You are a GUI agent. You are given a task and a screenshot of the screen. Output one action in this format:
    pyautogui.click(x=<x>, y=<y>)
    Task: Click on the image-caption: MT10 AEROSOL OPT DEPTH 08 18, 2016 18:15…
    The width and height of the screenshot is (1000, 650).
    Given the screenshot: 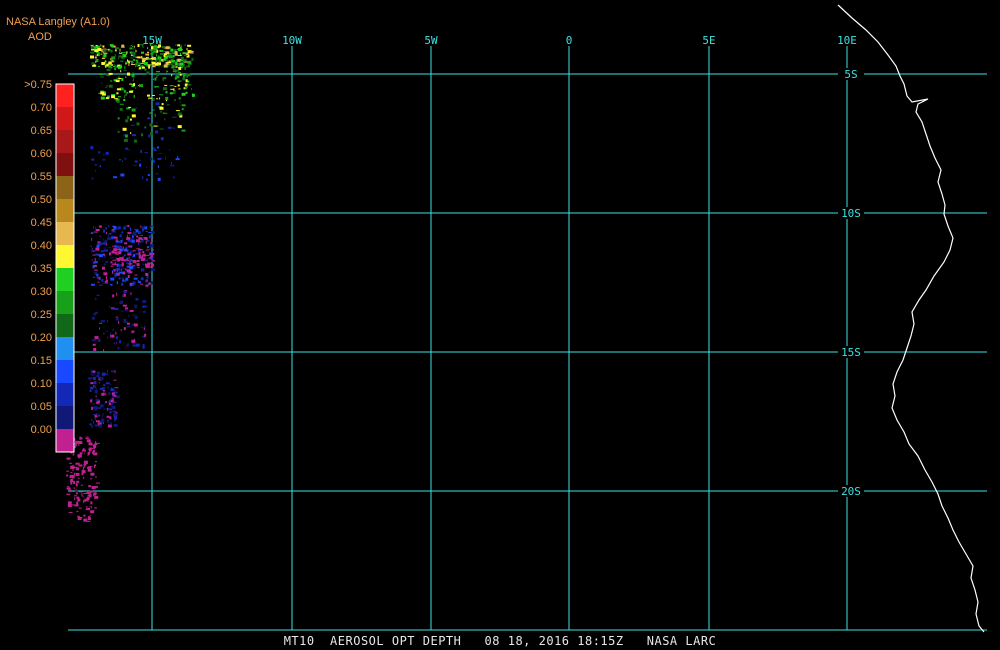 What is the action you would take?
    pyautogui.click(x=500, y=641)
    